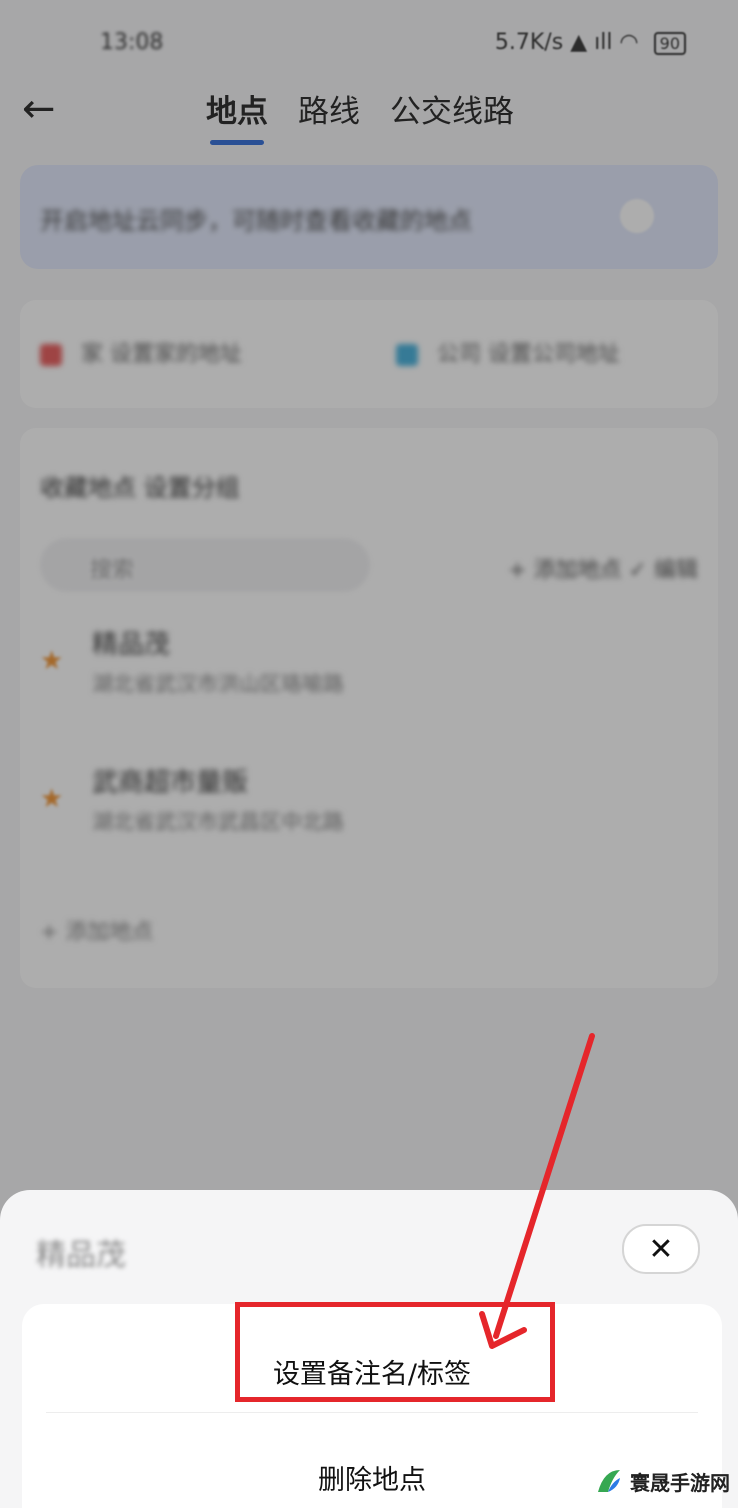  I want to click on watermark: 寰晟手游网, so click(662, 1481).